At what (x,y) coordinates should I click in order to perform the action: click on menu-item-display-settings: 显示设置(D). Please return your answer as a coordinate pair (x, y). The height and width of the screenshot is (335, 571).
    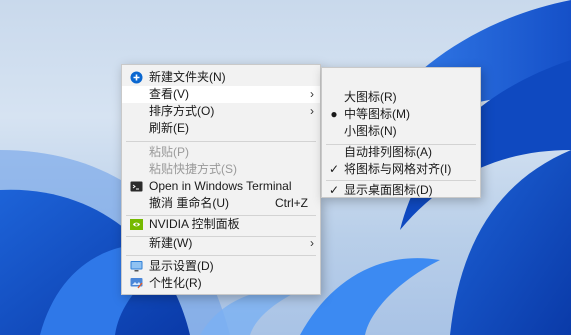
    Looking at the image, I should click on (221, 266).